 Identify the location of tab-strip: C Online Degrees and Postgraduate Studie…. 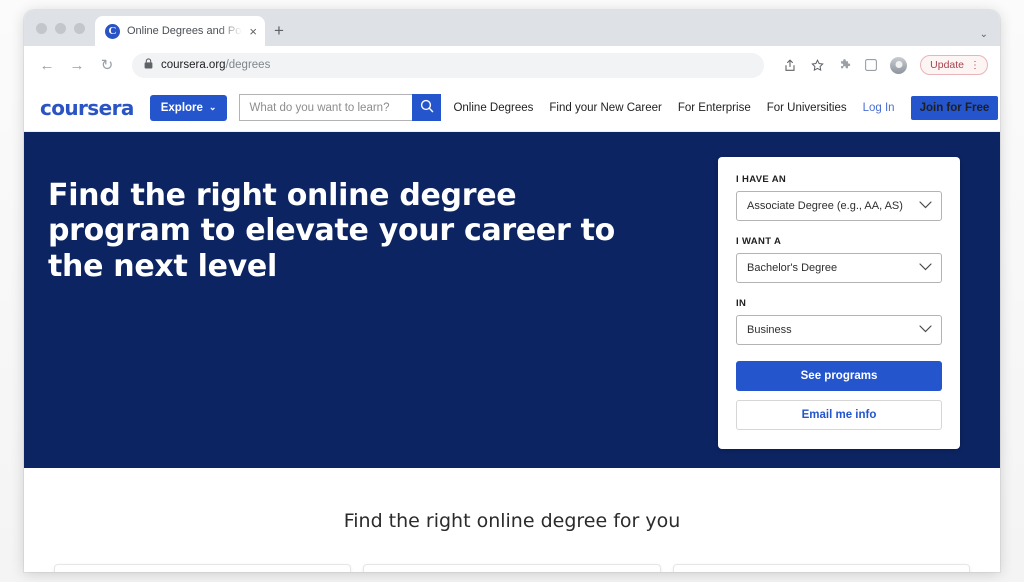
(512, 28).